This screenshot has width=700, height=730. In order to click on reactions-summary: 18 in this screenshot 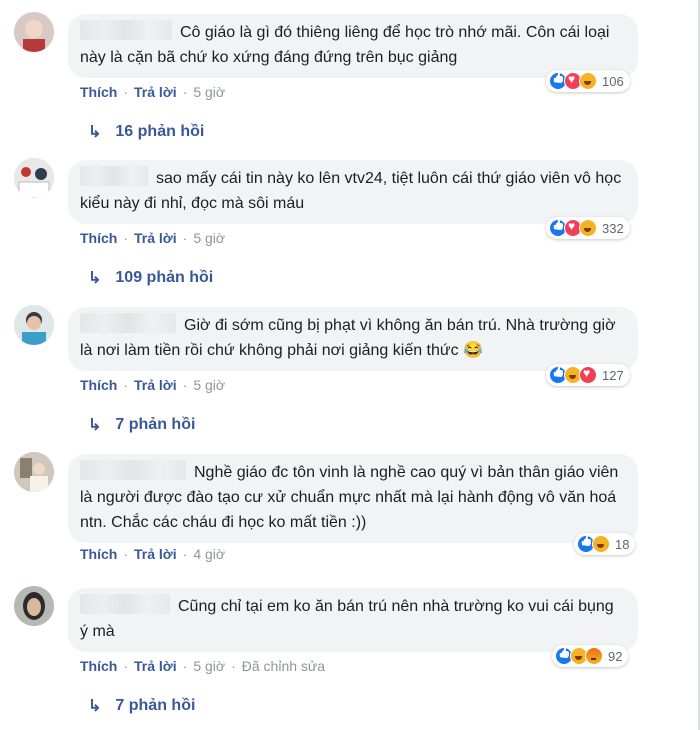, I will do `click(605, 544)`.